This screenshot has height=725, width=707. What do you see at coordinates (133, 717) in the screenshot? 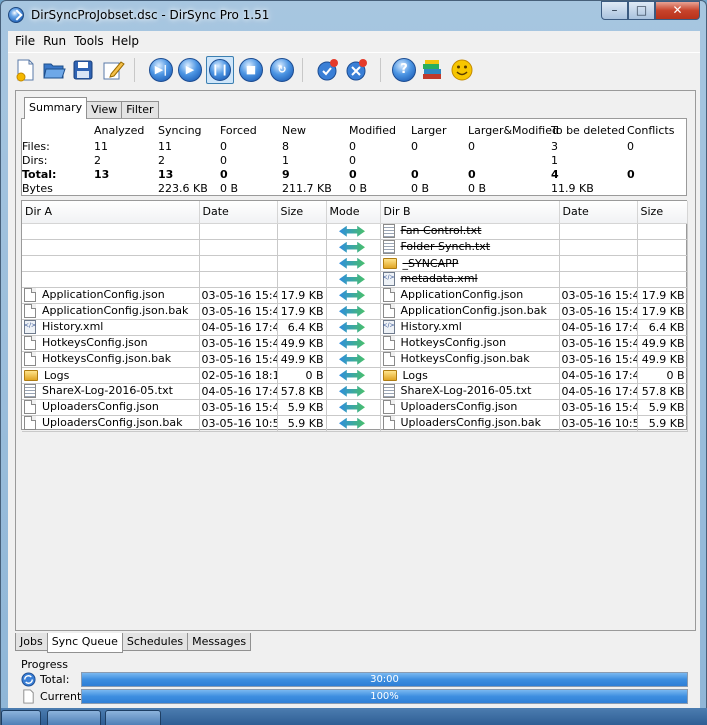
I see `taskbar-item-dirsync` at bounding box center [133, 717].